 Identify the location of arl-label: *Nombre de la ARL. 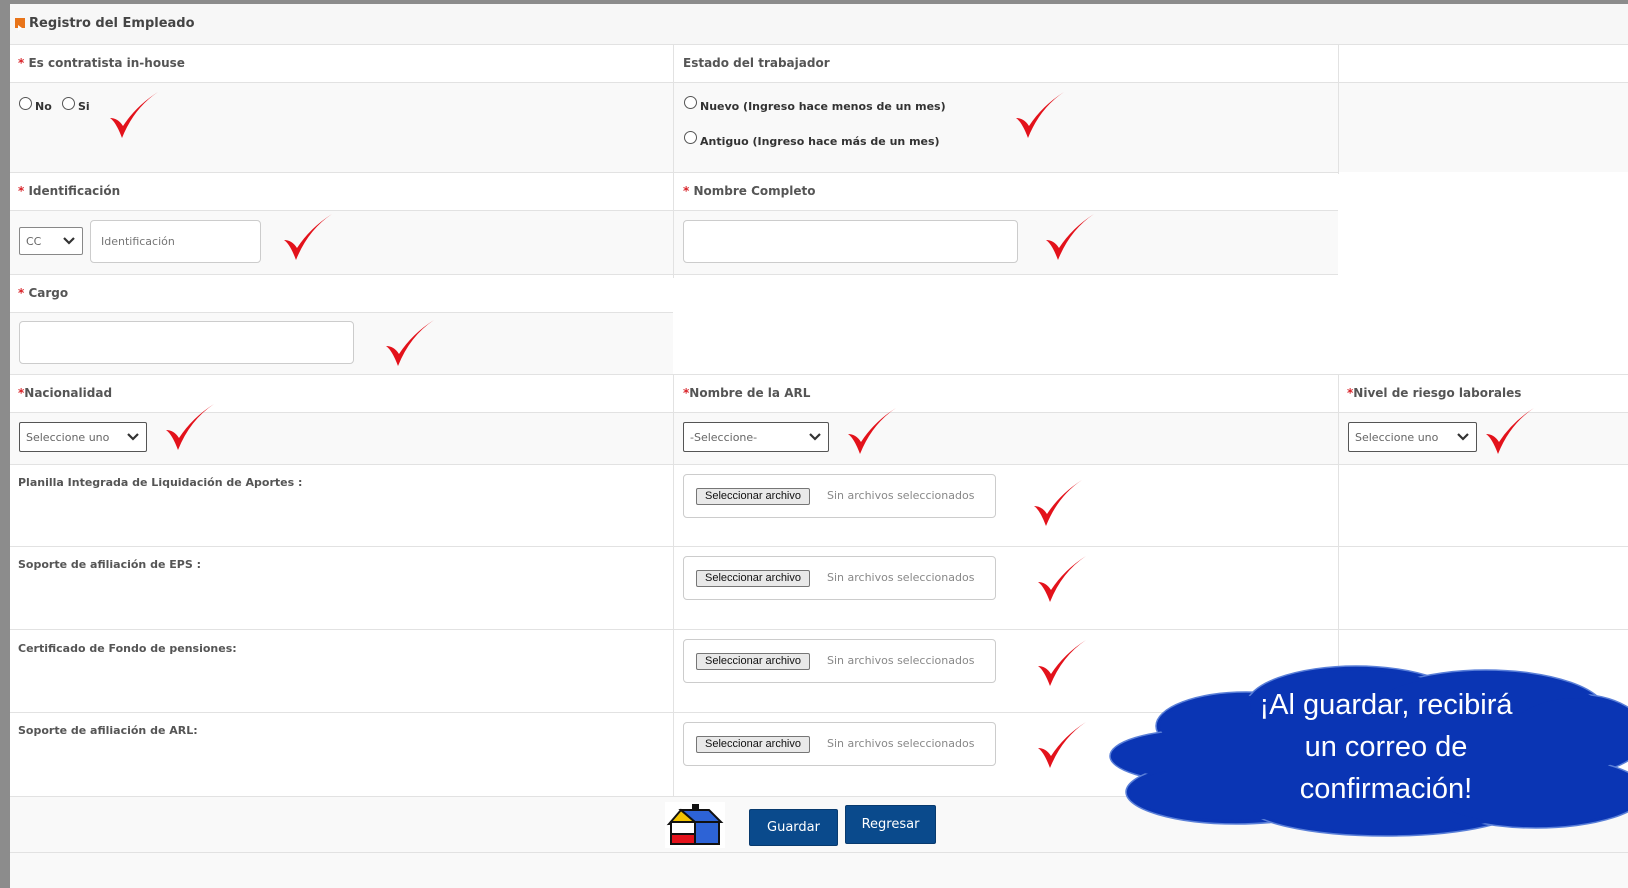
(746, 393).